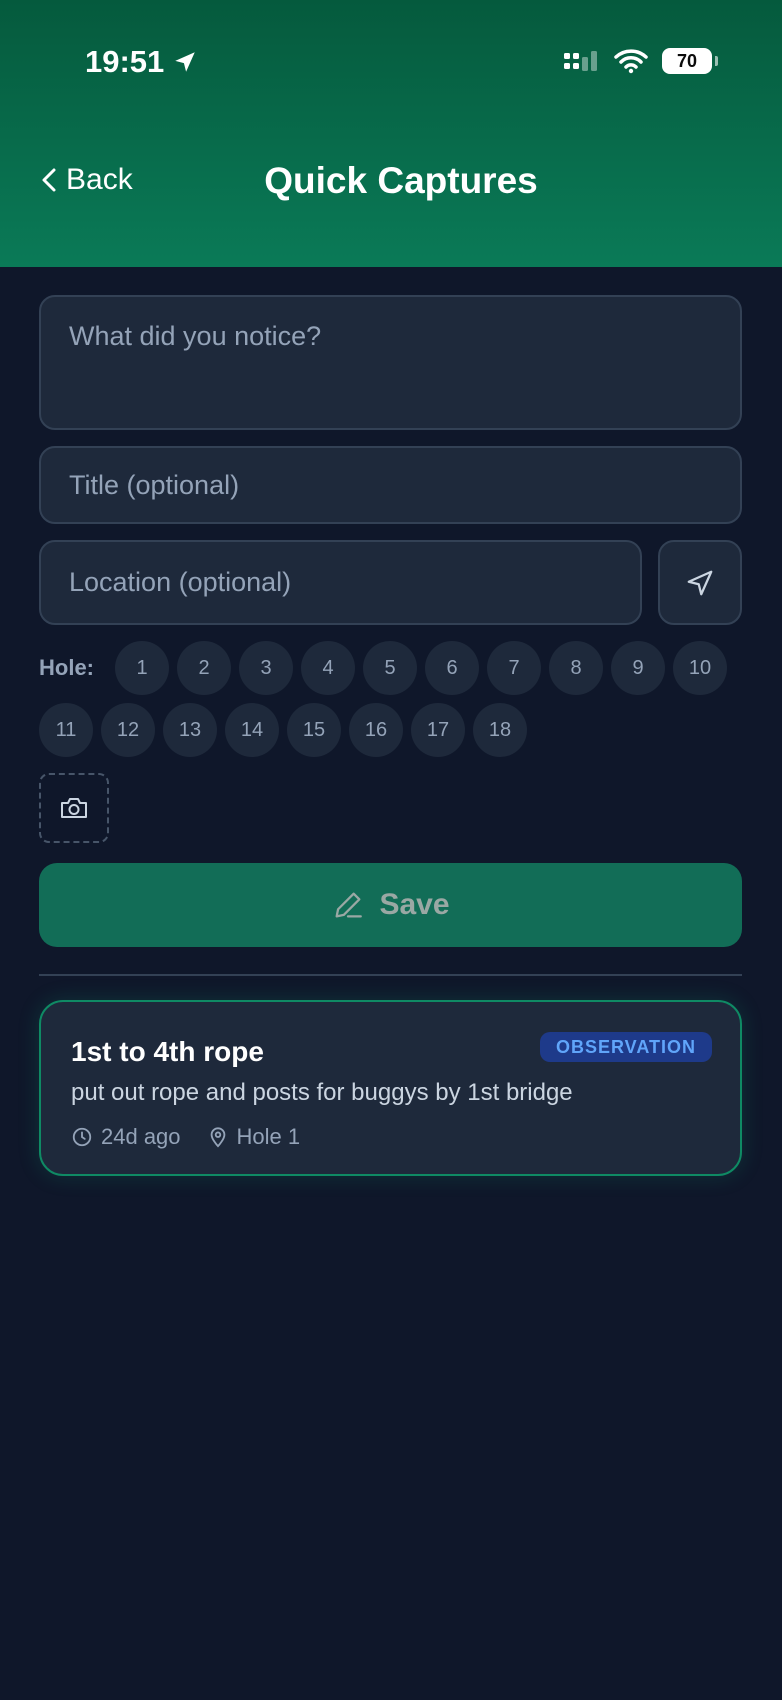 The width and height of the screenshot is (782, 1700). What do you see at coordinates (195, 336) in the screenshot?
I see `notice-placeholder: What did you notice?` at bounding box center [195, 336].